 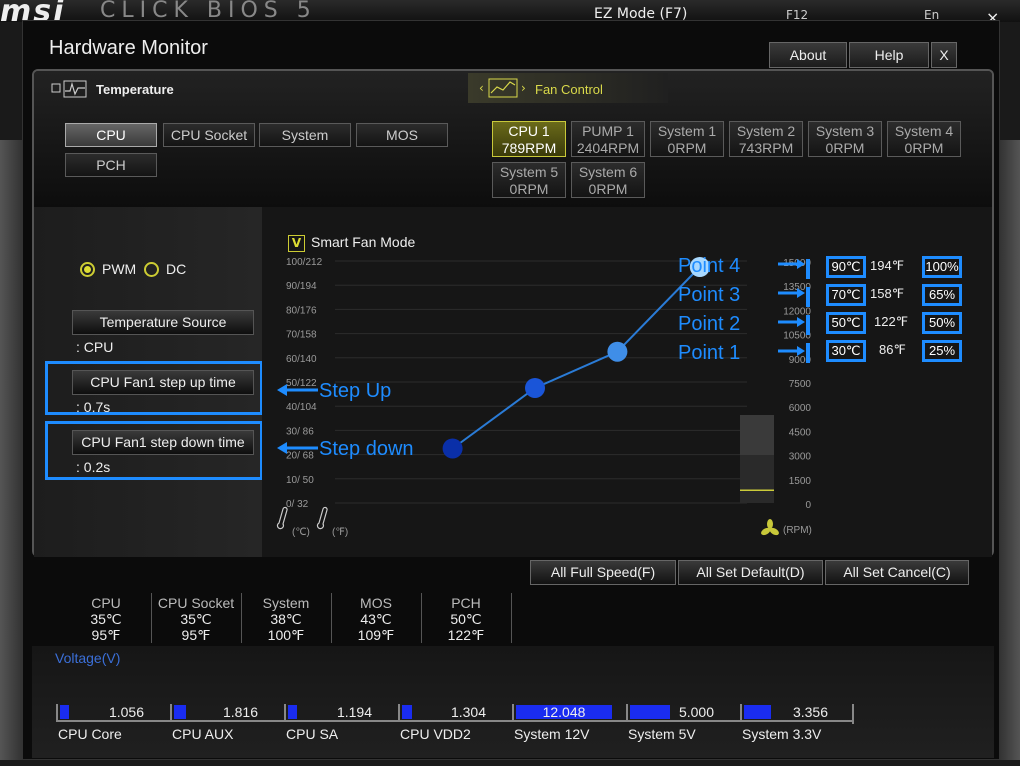 What do you see at coordinates (282, 518) in the screenshot?
I see `thermometer-icon` at bounding box center [282, 518].